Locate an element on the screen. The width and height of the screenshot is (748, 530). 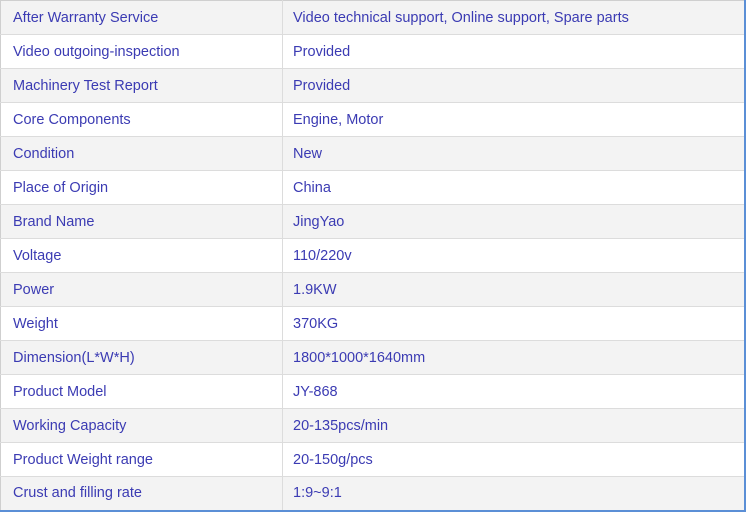
spec-value: 20-150g/pcs is located at coordinates (513, 459).